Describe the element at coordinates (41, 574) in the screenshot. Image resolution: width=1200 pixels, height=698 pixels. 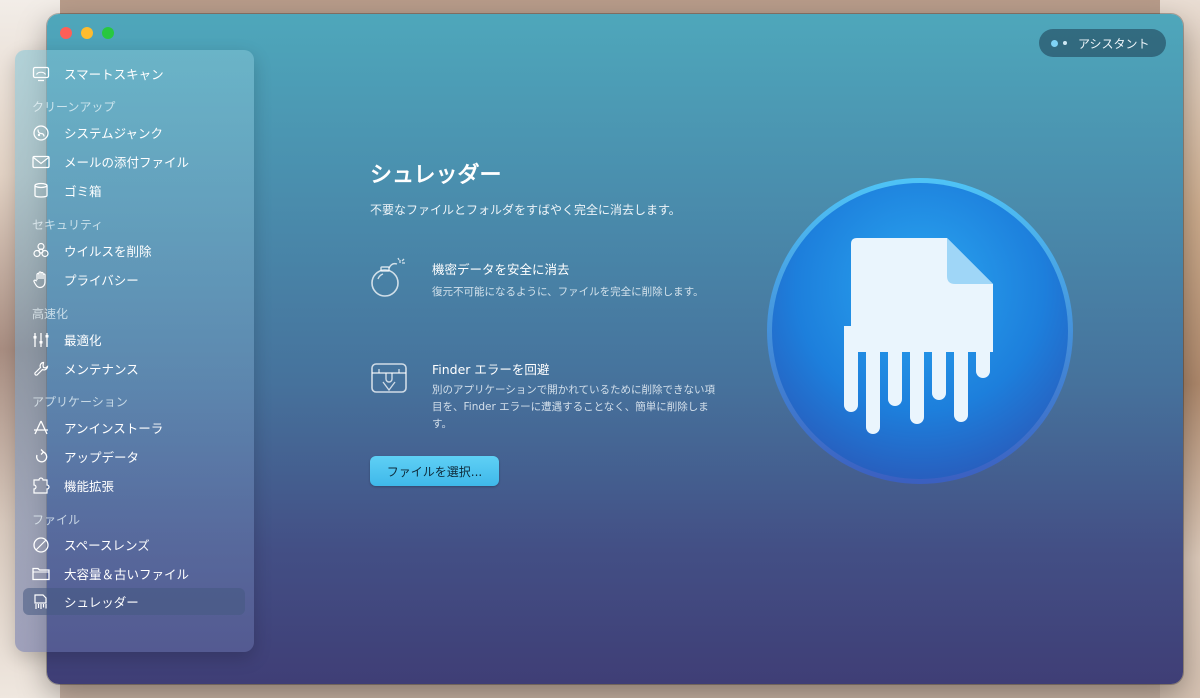
I see `folder-icon` at that location.